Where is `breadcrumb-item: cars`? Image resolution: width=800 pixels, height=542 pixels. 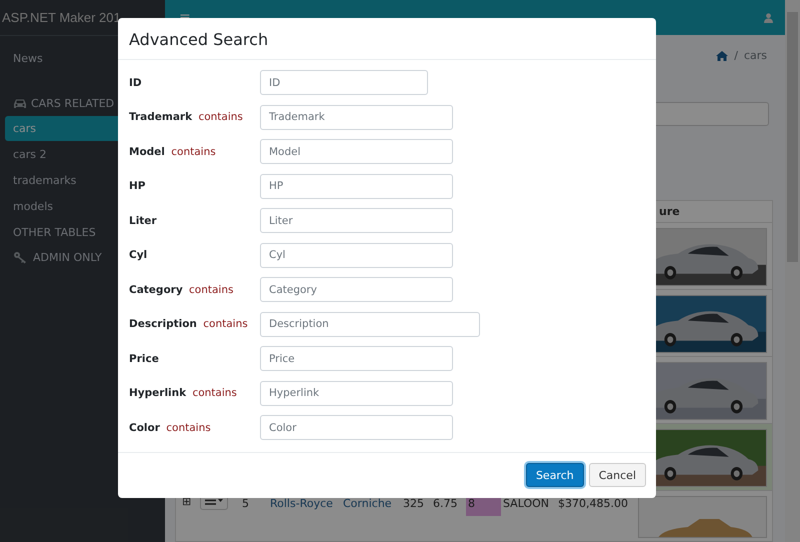 breadcrumb-item: cars is located at coordinates (755, 55).